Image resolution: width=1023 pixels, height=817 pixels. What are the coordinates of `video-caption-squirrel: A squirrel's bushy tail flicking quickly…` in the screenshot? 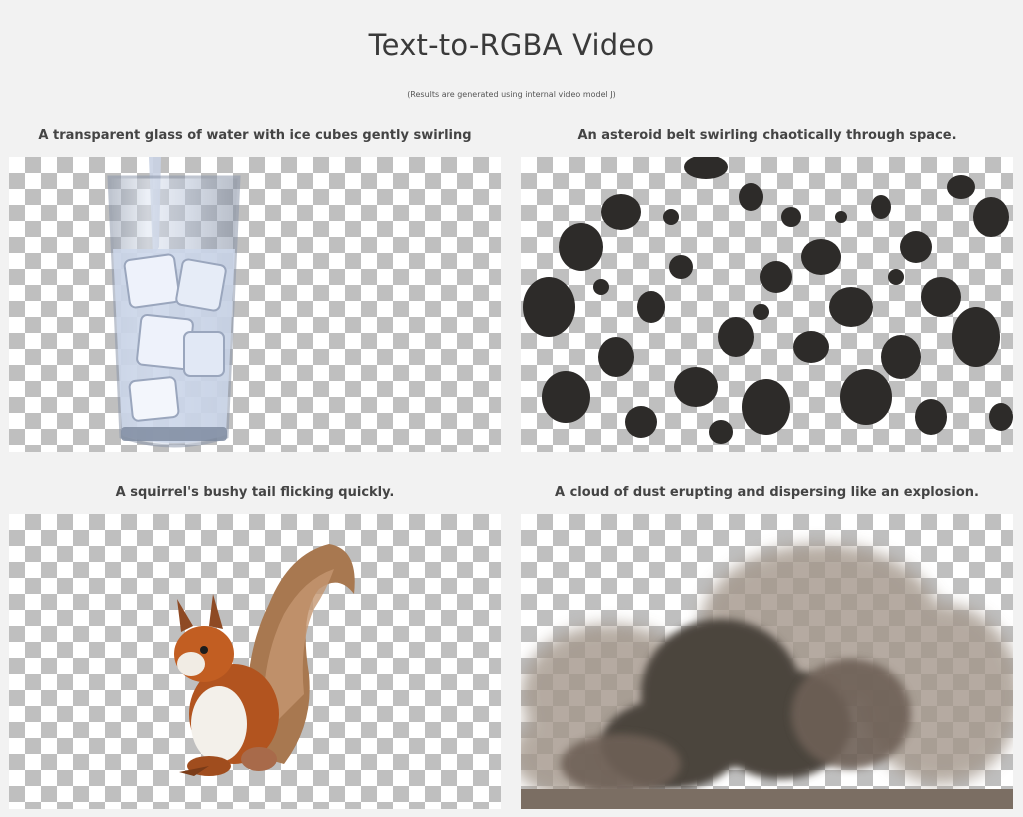 It's located at (255, 492).